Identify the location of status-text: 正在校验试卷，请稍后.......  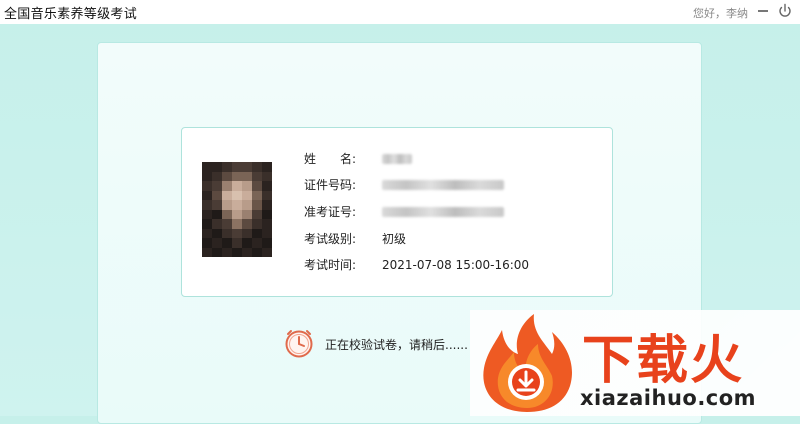
(396, 345).